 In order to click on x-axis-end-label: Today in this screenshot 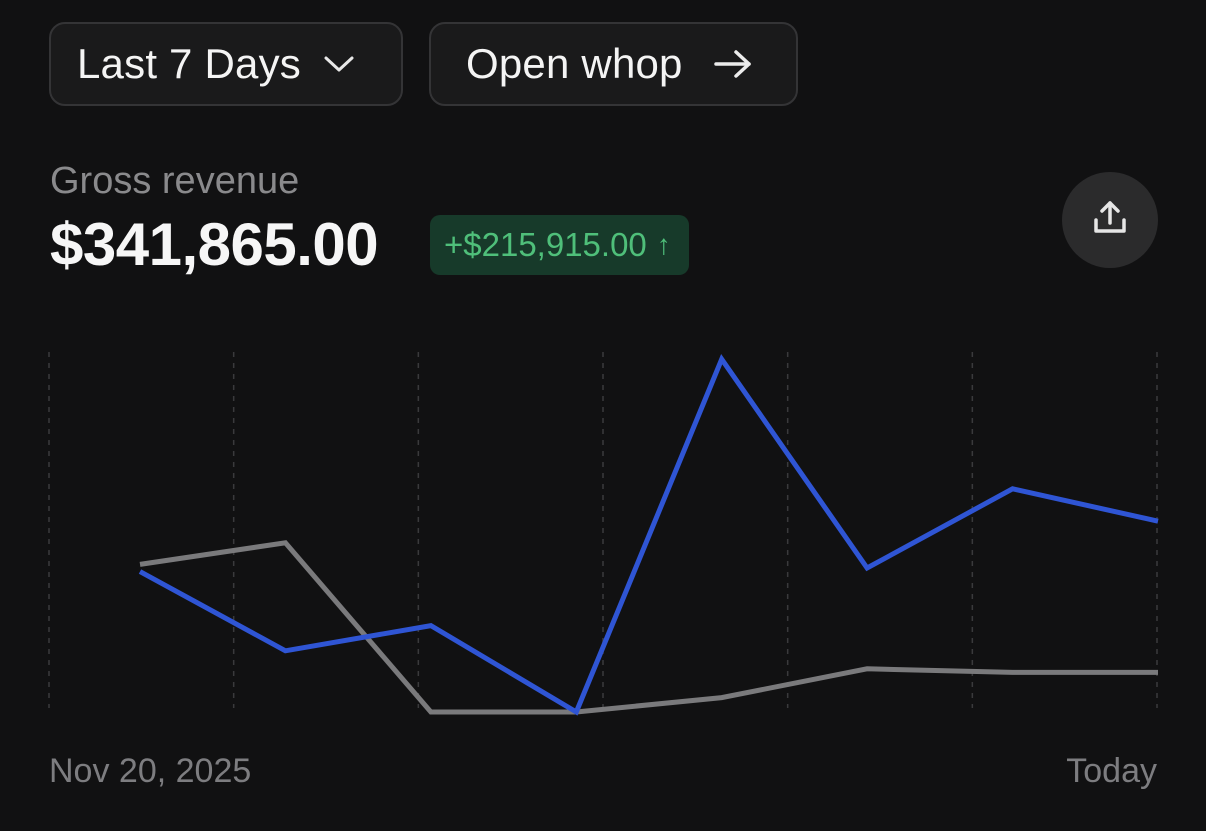, I will do `click(1111, 771)`.